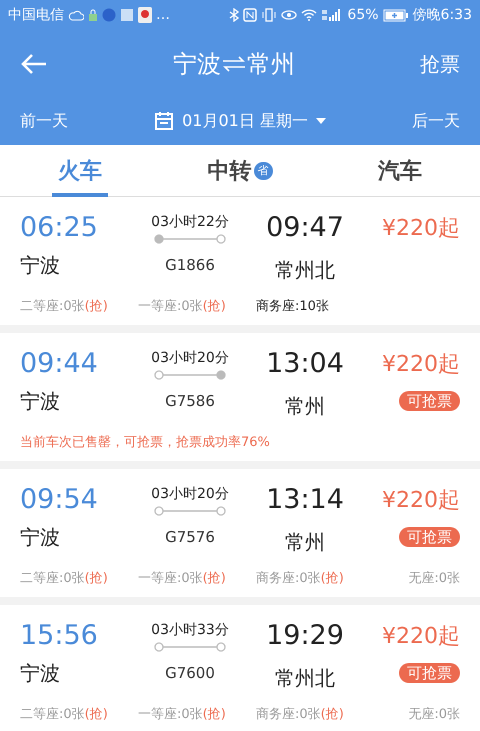 The width and height of the screenshot is (480, 731). Describe the element at coordinates (305, 636) in the screenshot. I see `arrival-time: 19:29` at that location.